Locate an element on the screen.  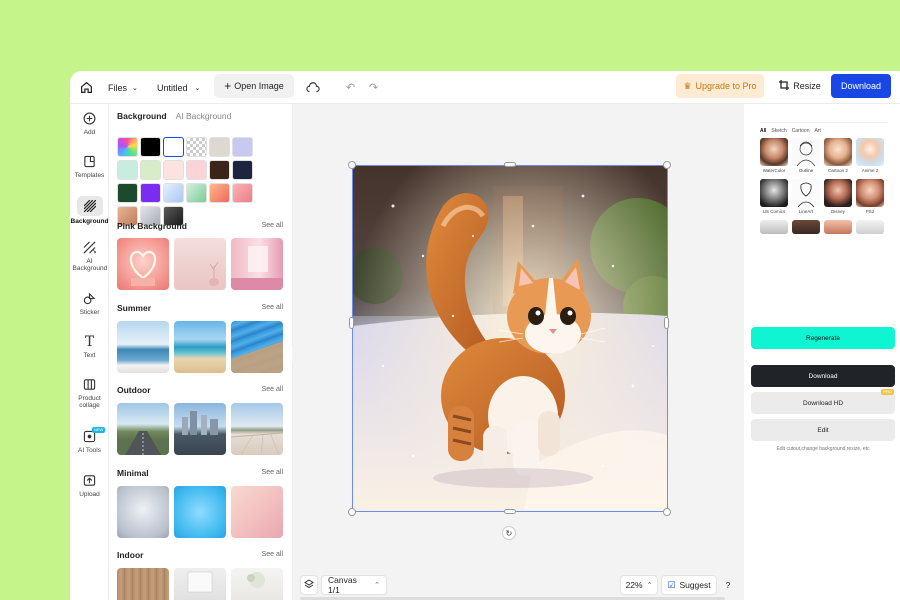
nav-item-background: Background is located at coordinates (89, 210).